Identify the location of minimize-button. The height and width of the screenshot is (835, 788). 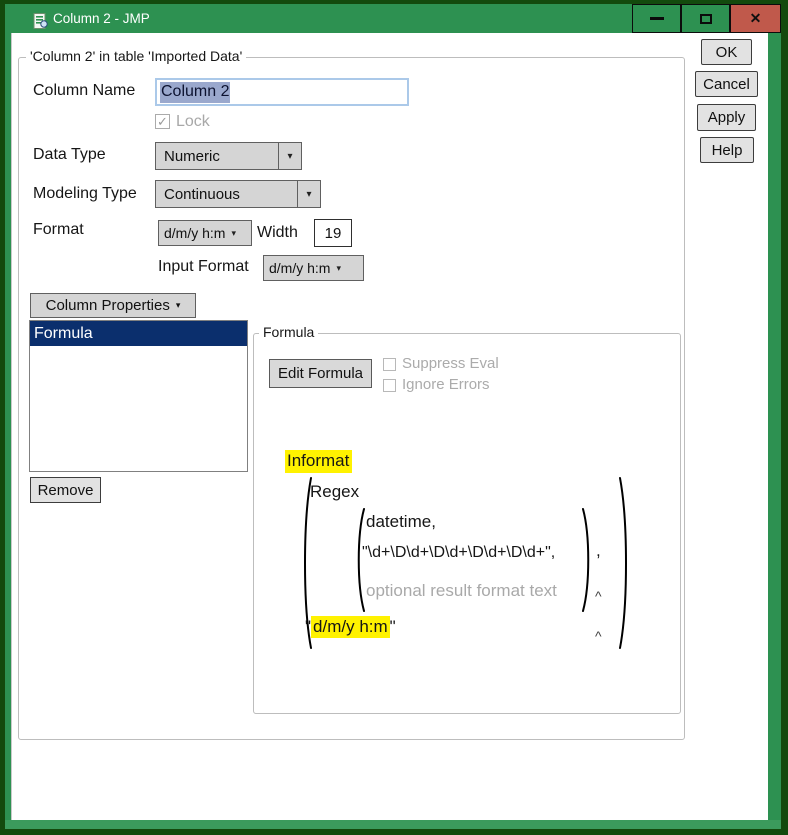
(656, 18).